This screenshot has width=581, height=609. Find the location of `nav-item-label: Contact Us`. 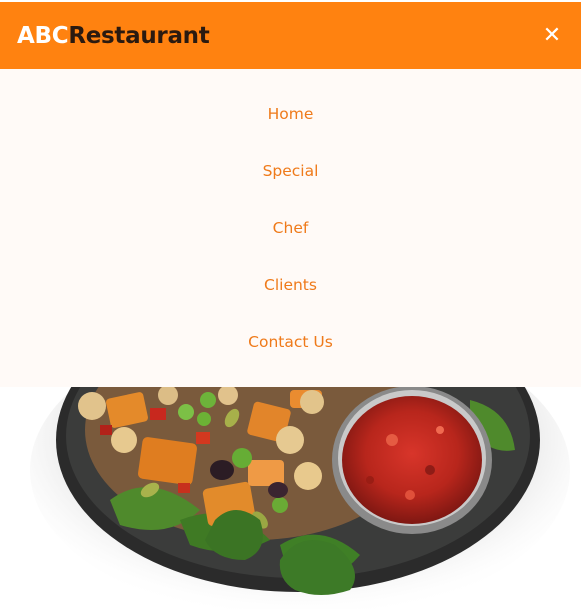

nav-item-label: Contact Us is located at coordinates (290, 342).